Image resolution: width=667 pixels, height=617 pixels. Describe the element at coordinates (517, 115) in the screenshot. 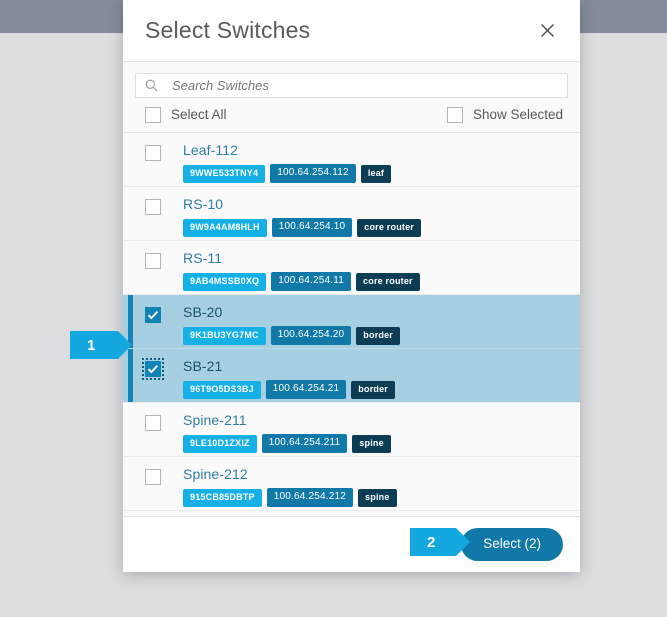

I see `show-selected-label: Show Selected` at that location.